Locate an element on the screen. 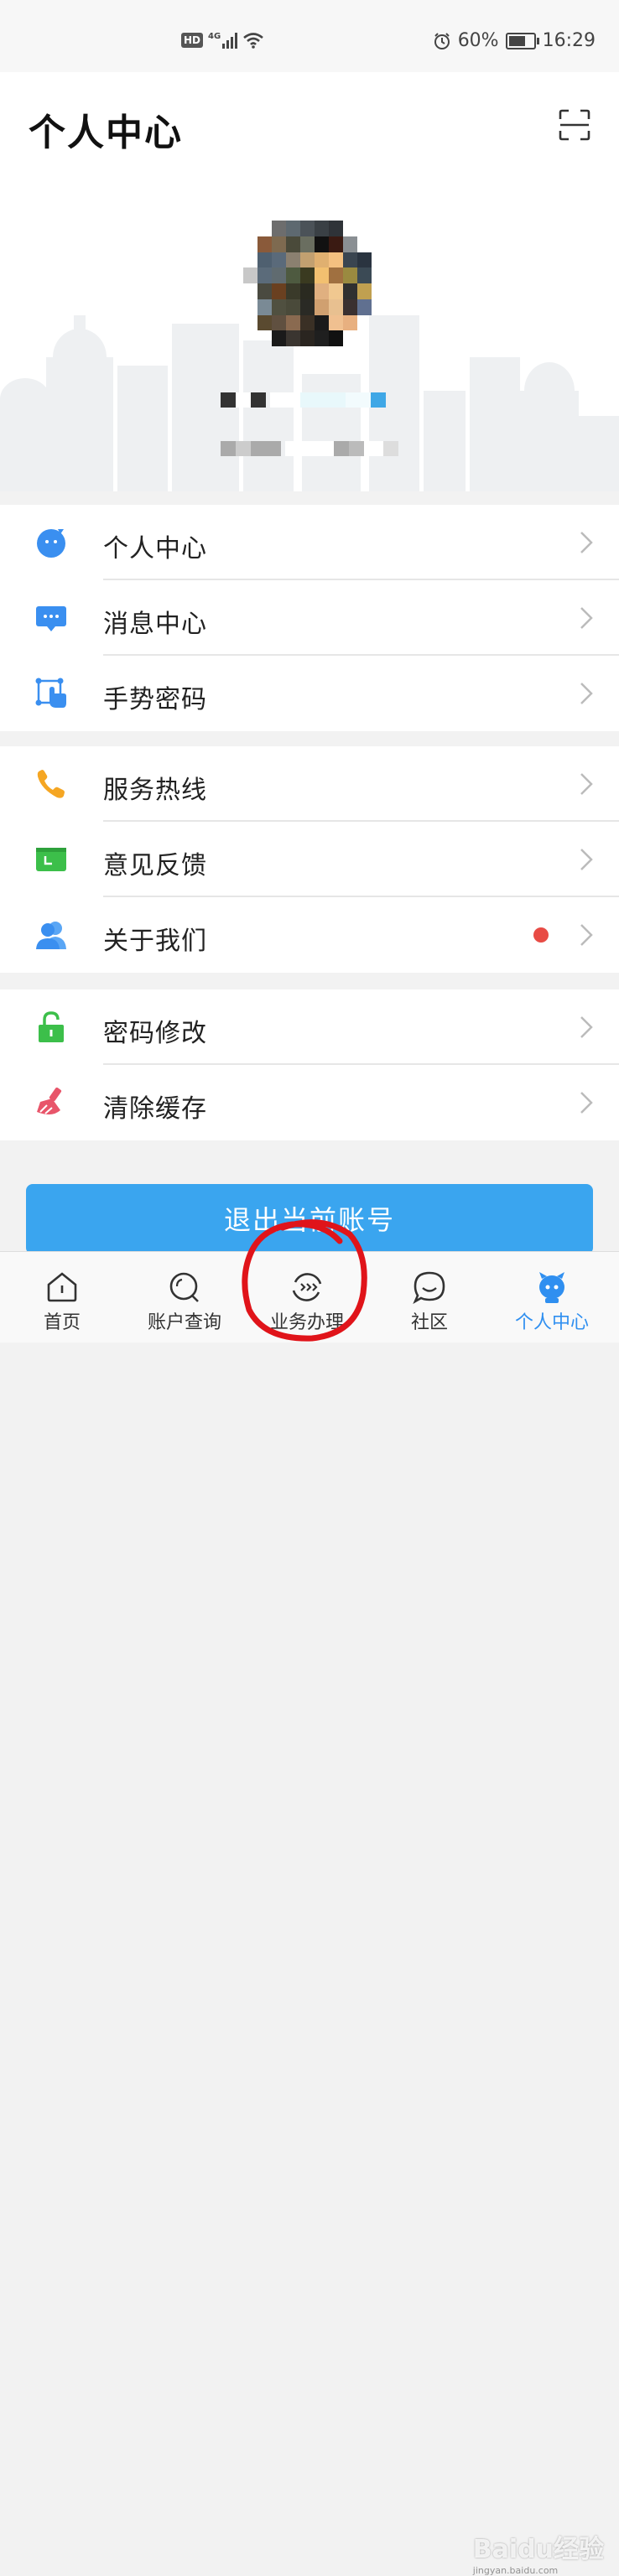 The width and height of the screenshot is (619, 2576). hd-icon: HD is located at coordinates (192, 40).